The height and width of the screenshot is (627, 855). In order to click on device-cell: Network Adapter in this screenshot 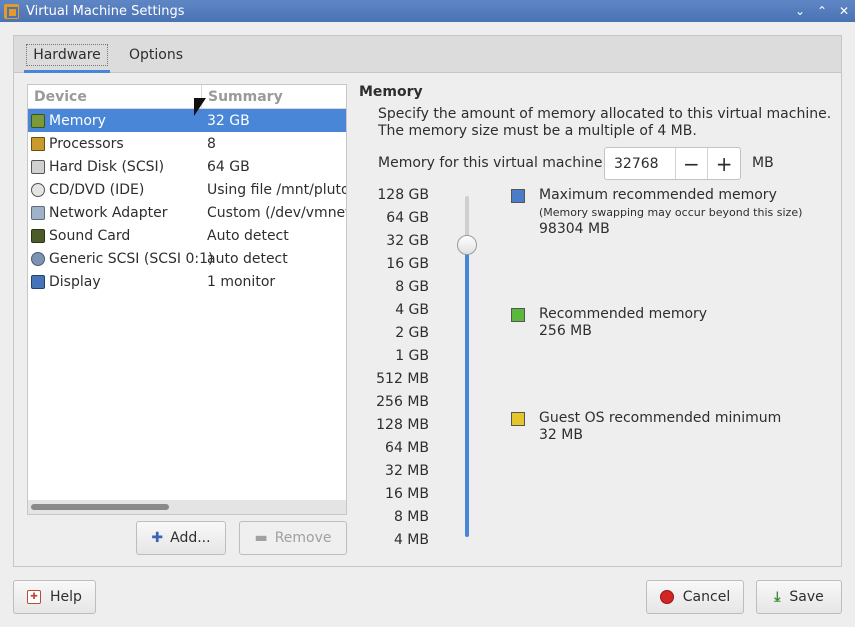, I will do `click(115, 213)`.